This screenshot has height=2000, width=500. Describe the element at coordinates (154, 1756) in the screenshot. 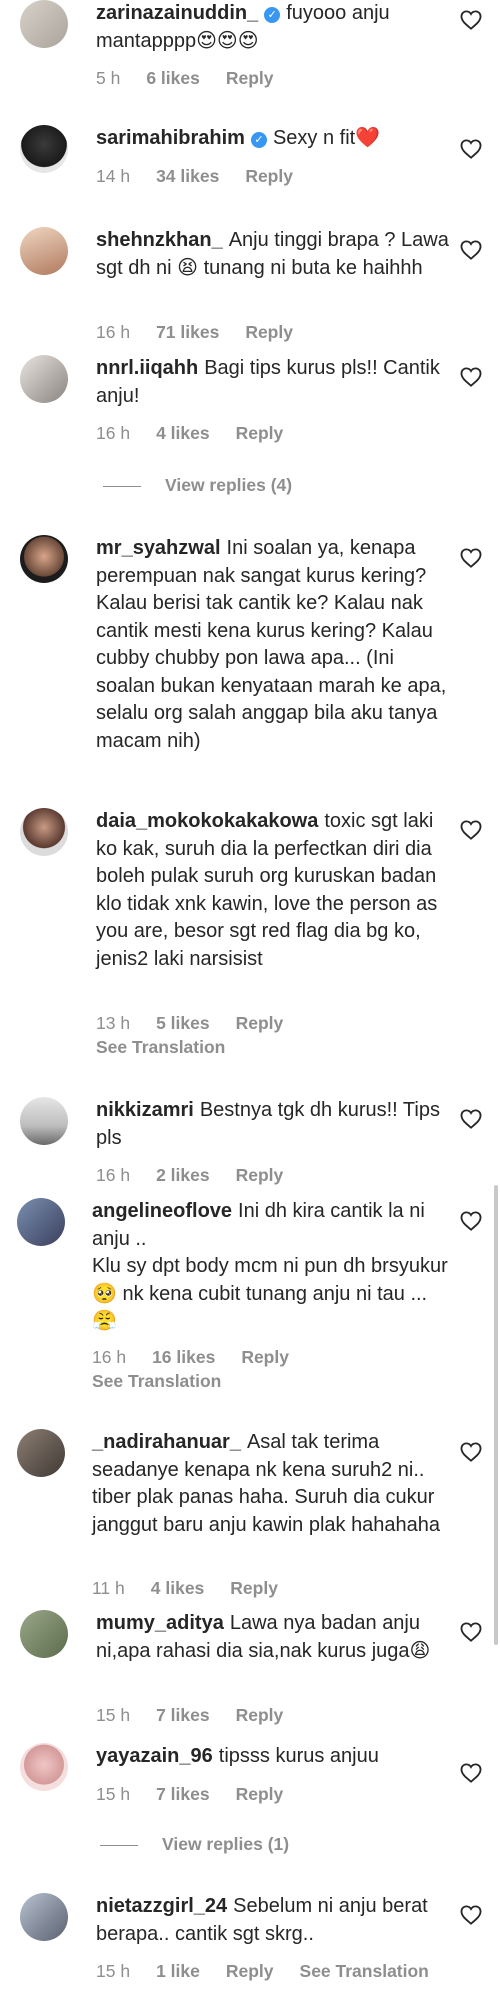

I see `comment-username: yayazain_96` at that location.